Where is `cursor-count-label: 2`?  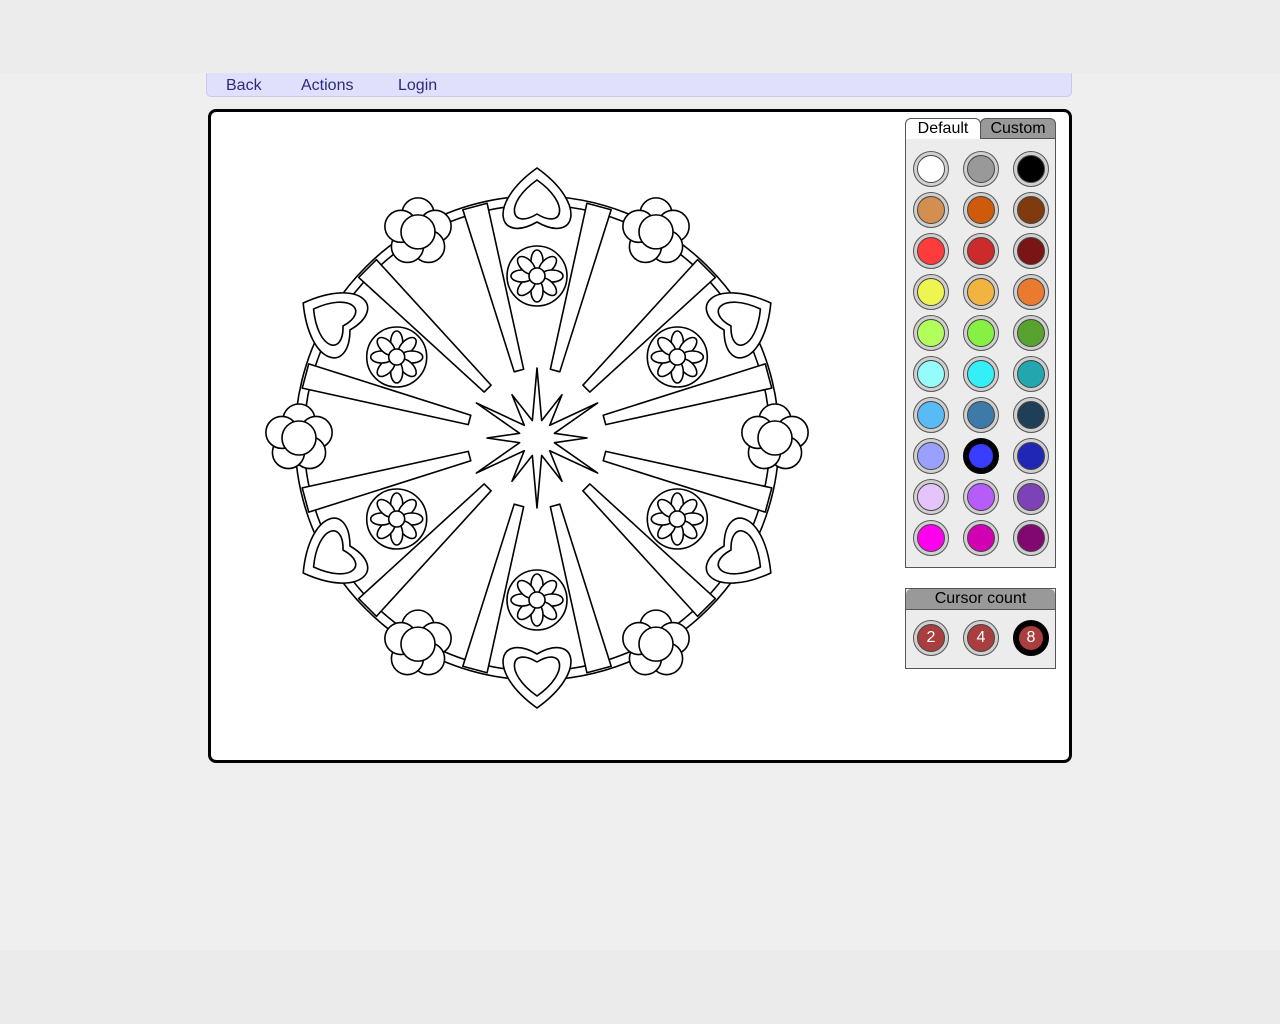
cursor-count-label: 2 is located at coordinates (931, 638).